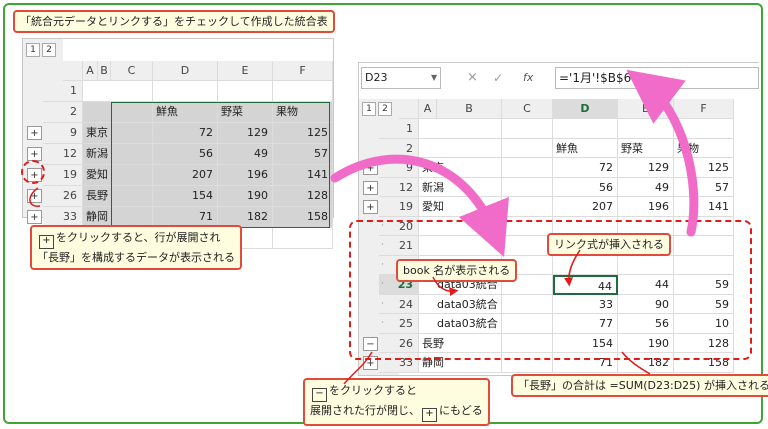  Describe the element at coordinates (136, 257) in the screenshot. I see `expand-text-2: 「長野」を構成するデータが表示される` at that location.